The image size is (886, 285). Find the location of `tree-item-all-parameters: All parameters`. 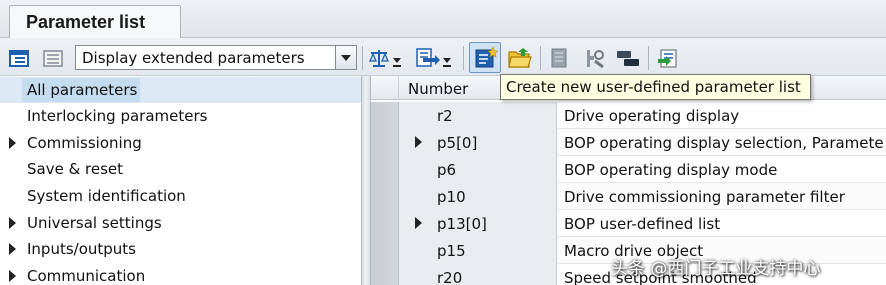

tree-item-all-parameters: All parameters is located at coordinates (180, 90).